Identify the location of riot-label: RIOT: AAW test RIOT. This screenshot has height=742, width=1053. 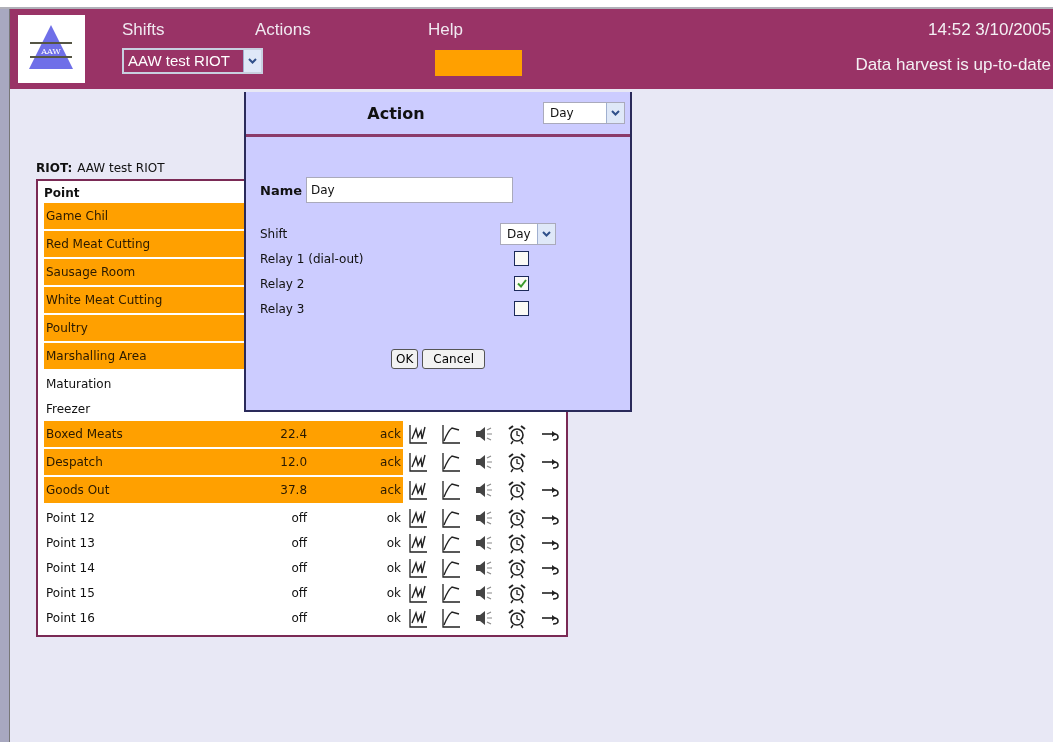
(101, 168).